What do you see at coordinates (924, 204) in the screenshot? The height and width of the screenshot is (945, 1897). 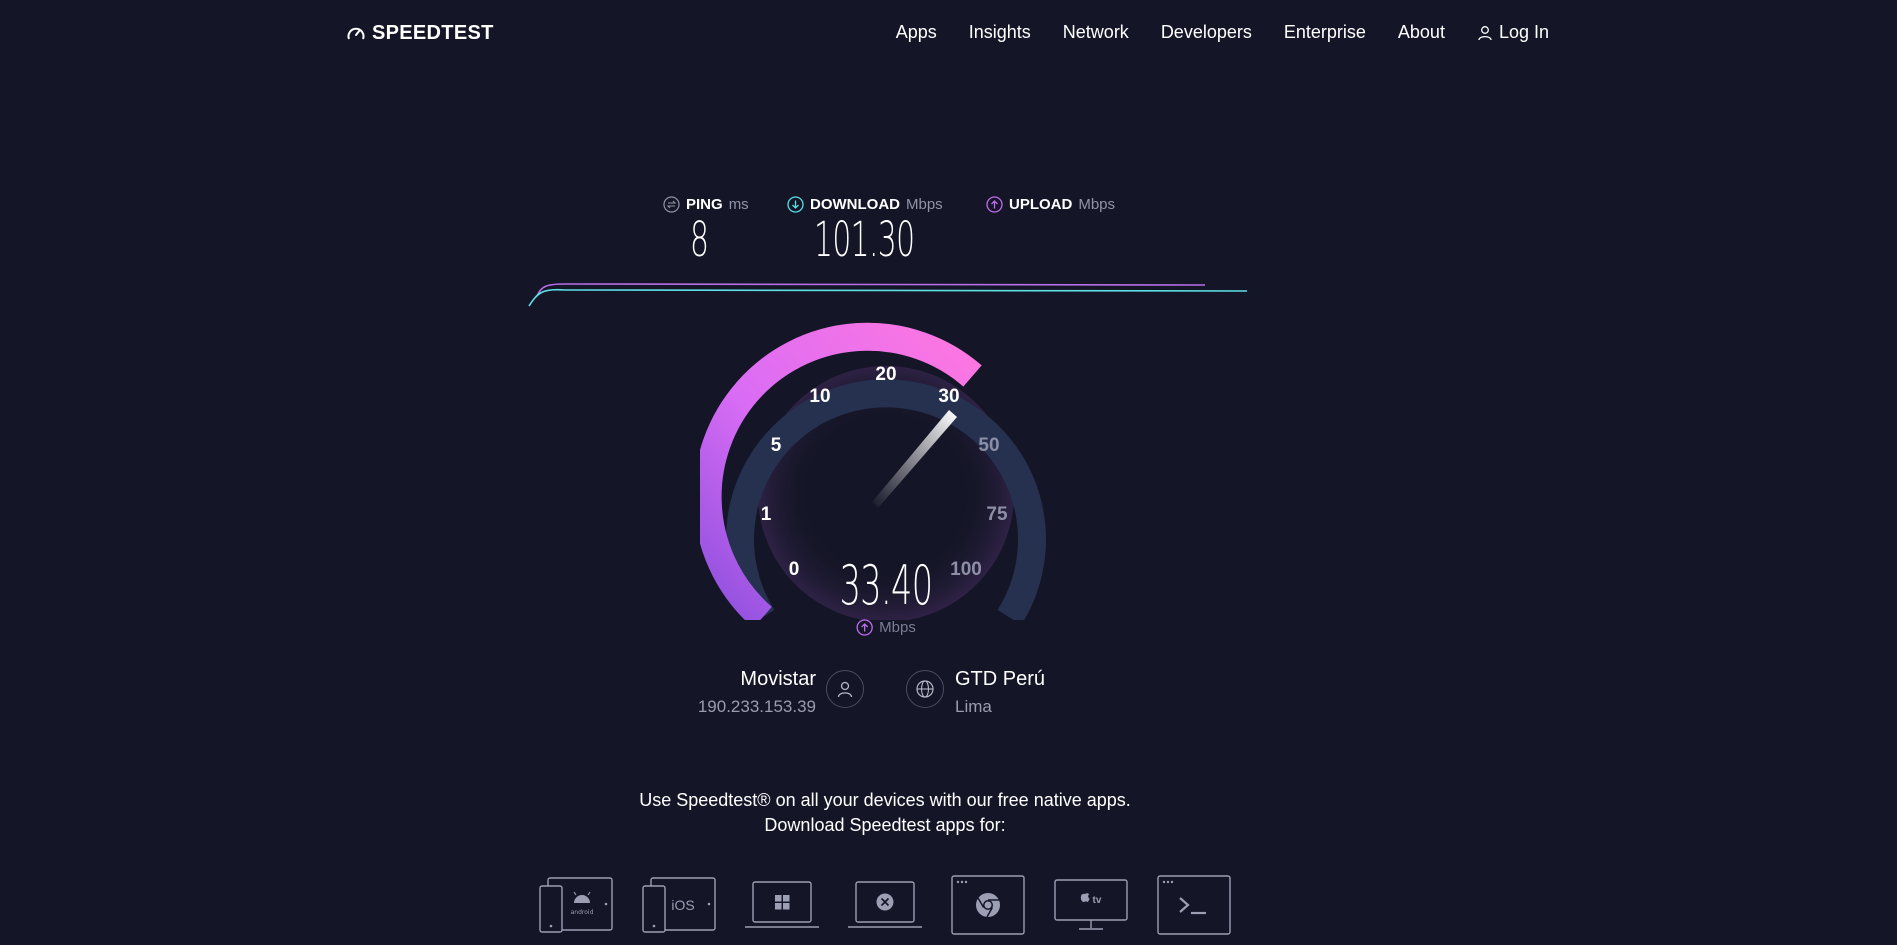 I see `download-unit: Mbps` at bounding box center [924, 204].